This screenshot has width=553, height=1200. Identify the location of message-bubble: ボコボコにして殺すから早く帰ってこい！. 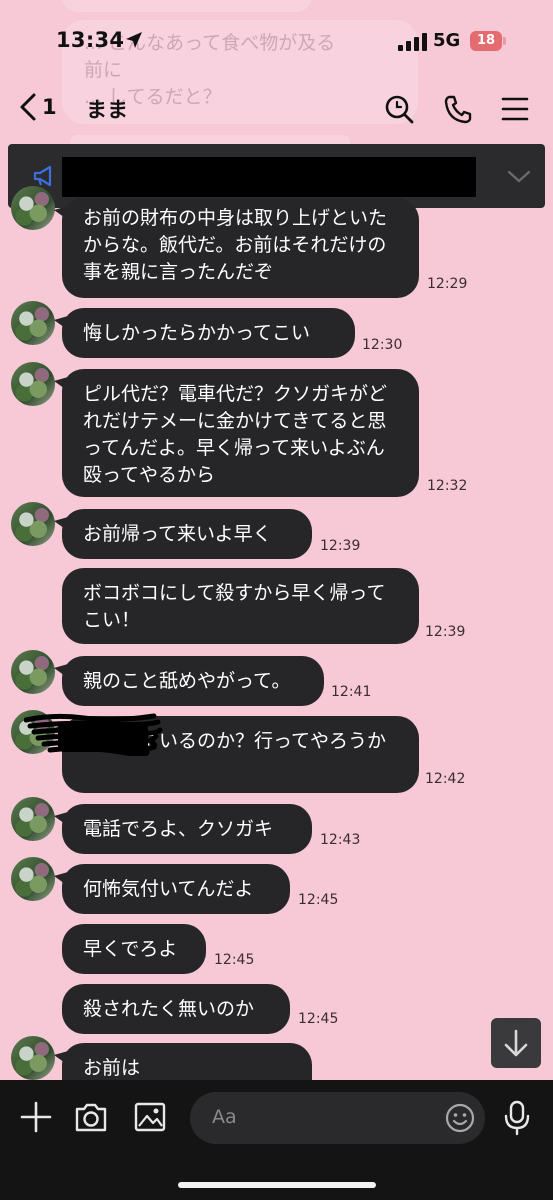
(240, 606).